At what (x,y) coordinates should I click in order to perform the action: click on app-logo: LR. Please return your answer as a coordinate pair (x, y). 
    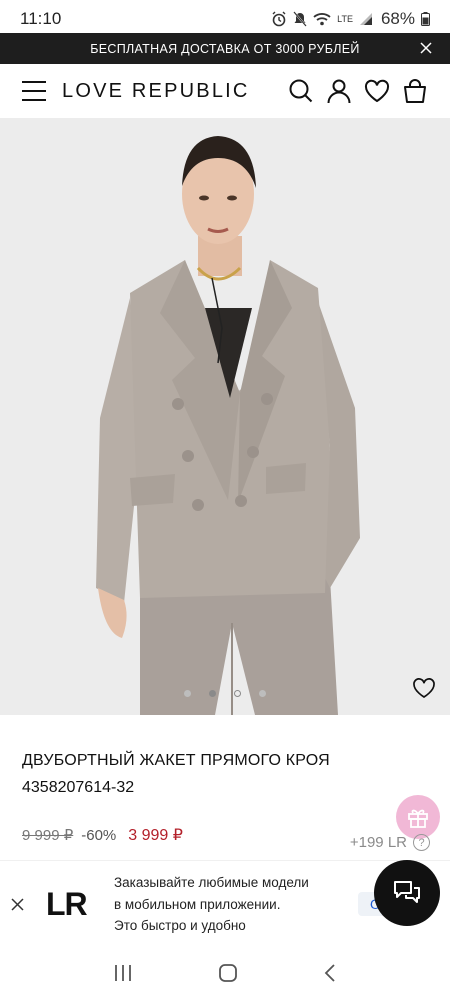
    Looking at the image, I should click on (67, 904).